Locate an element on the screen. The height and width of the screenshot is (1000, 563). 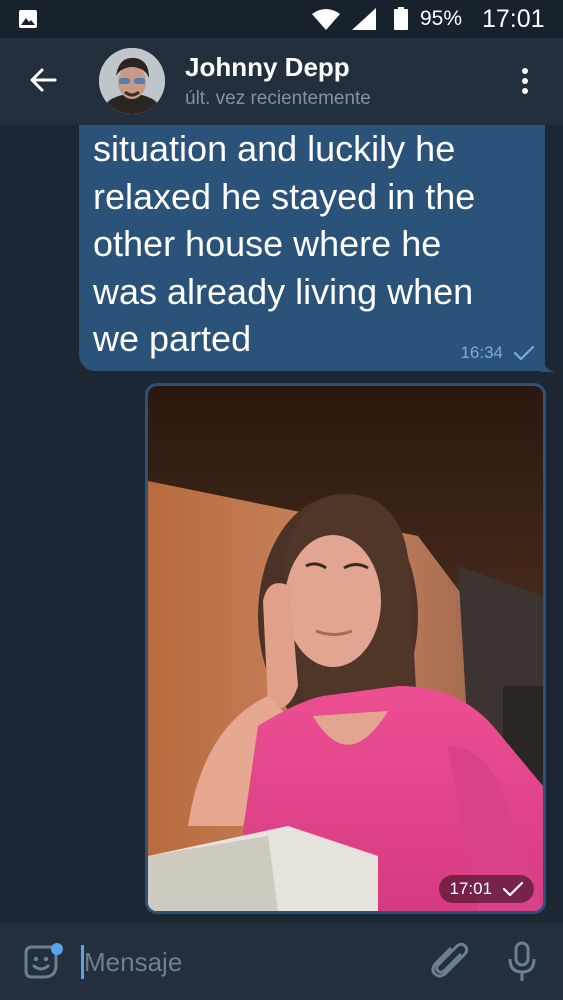
attach-icon is located at coordinates (450, 962).